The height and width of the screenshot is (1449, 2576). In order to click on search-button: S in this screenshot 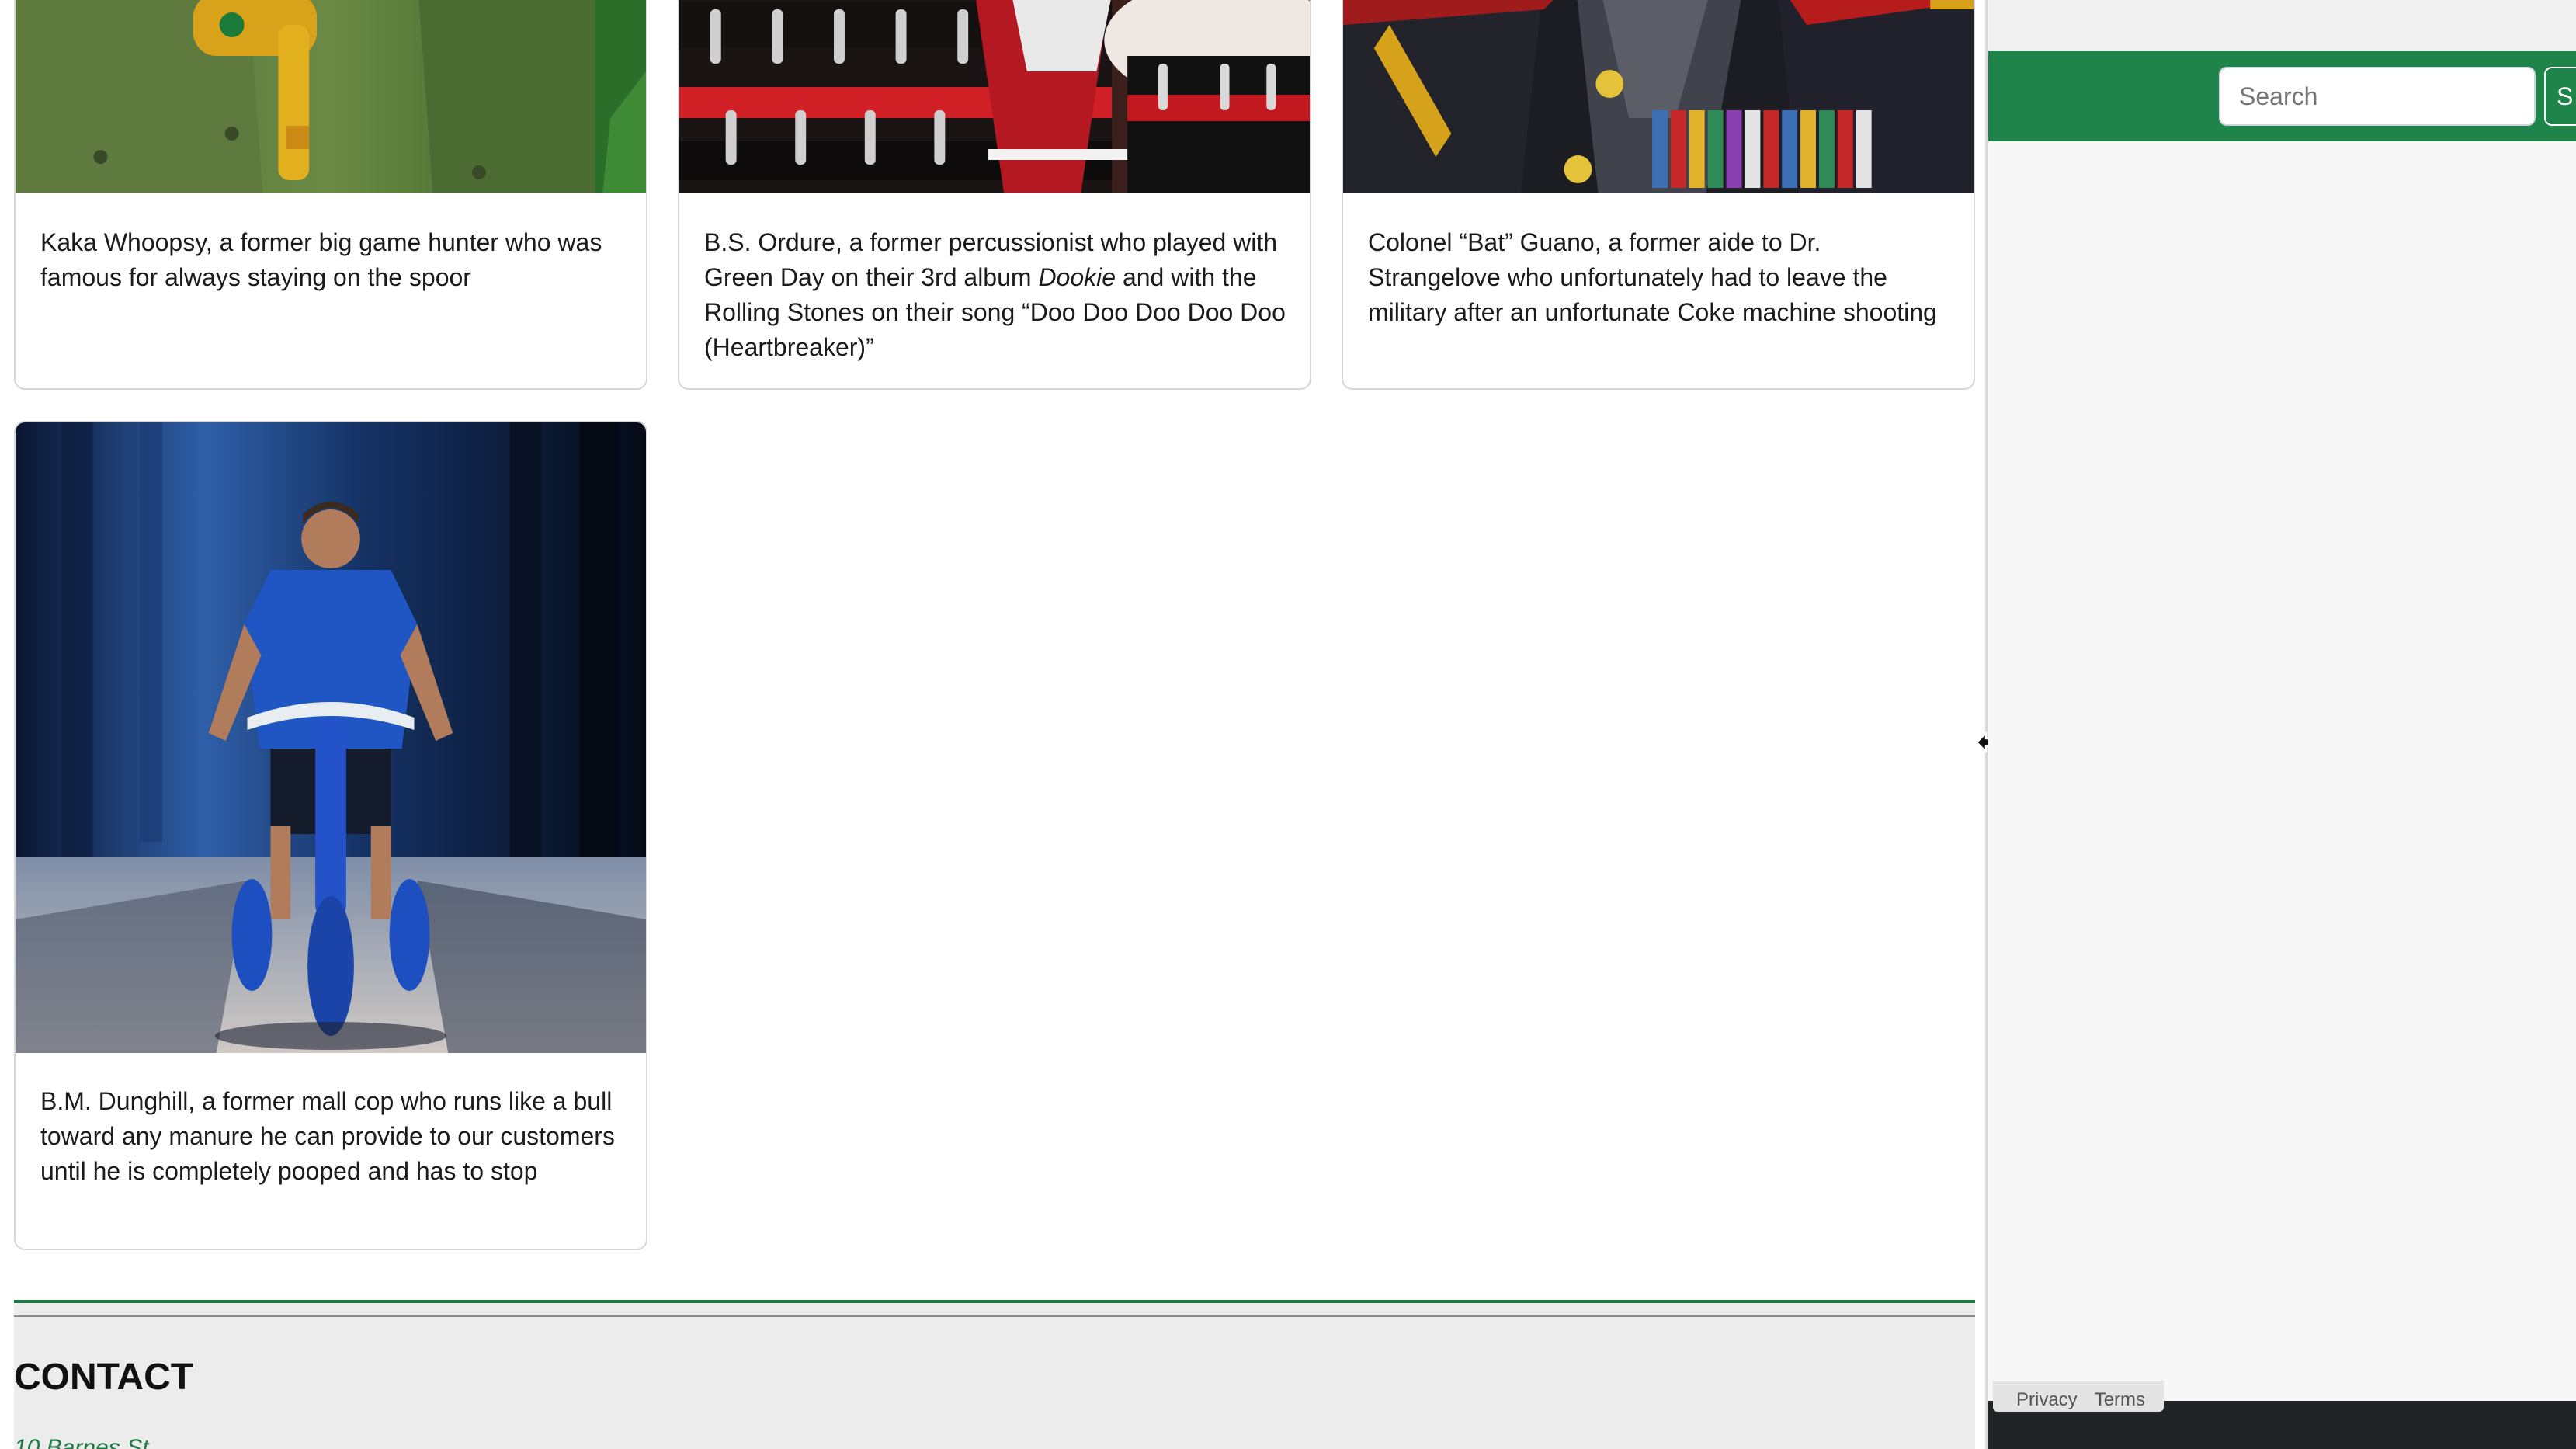, I will do `click(2560, 96)`.